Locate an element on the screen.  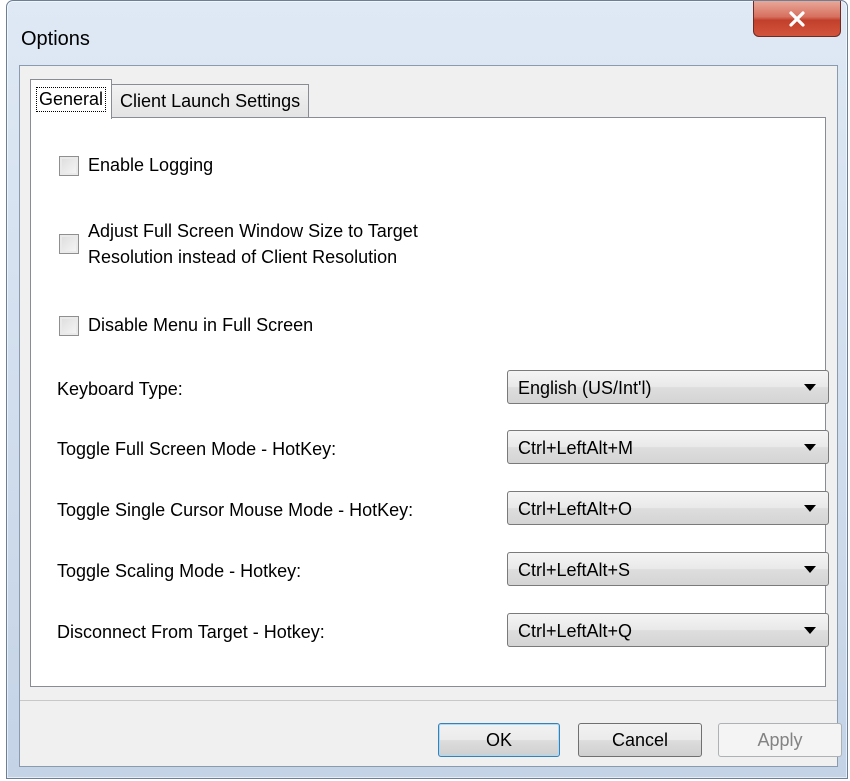
single-cursor-hotkey-value: Ctrl+LeftAlt+O is located at coordinates (575, 509).